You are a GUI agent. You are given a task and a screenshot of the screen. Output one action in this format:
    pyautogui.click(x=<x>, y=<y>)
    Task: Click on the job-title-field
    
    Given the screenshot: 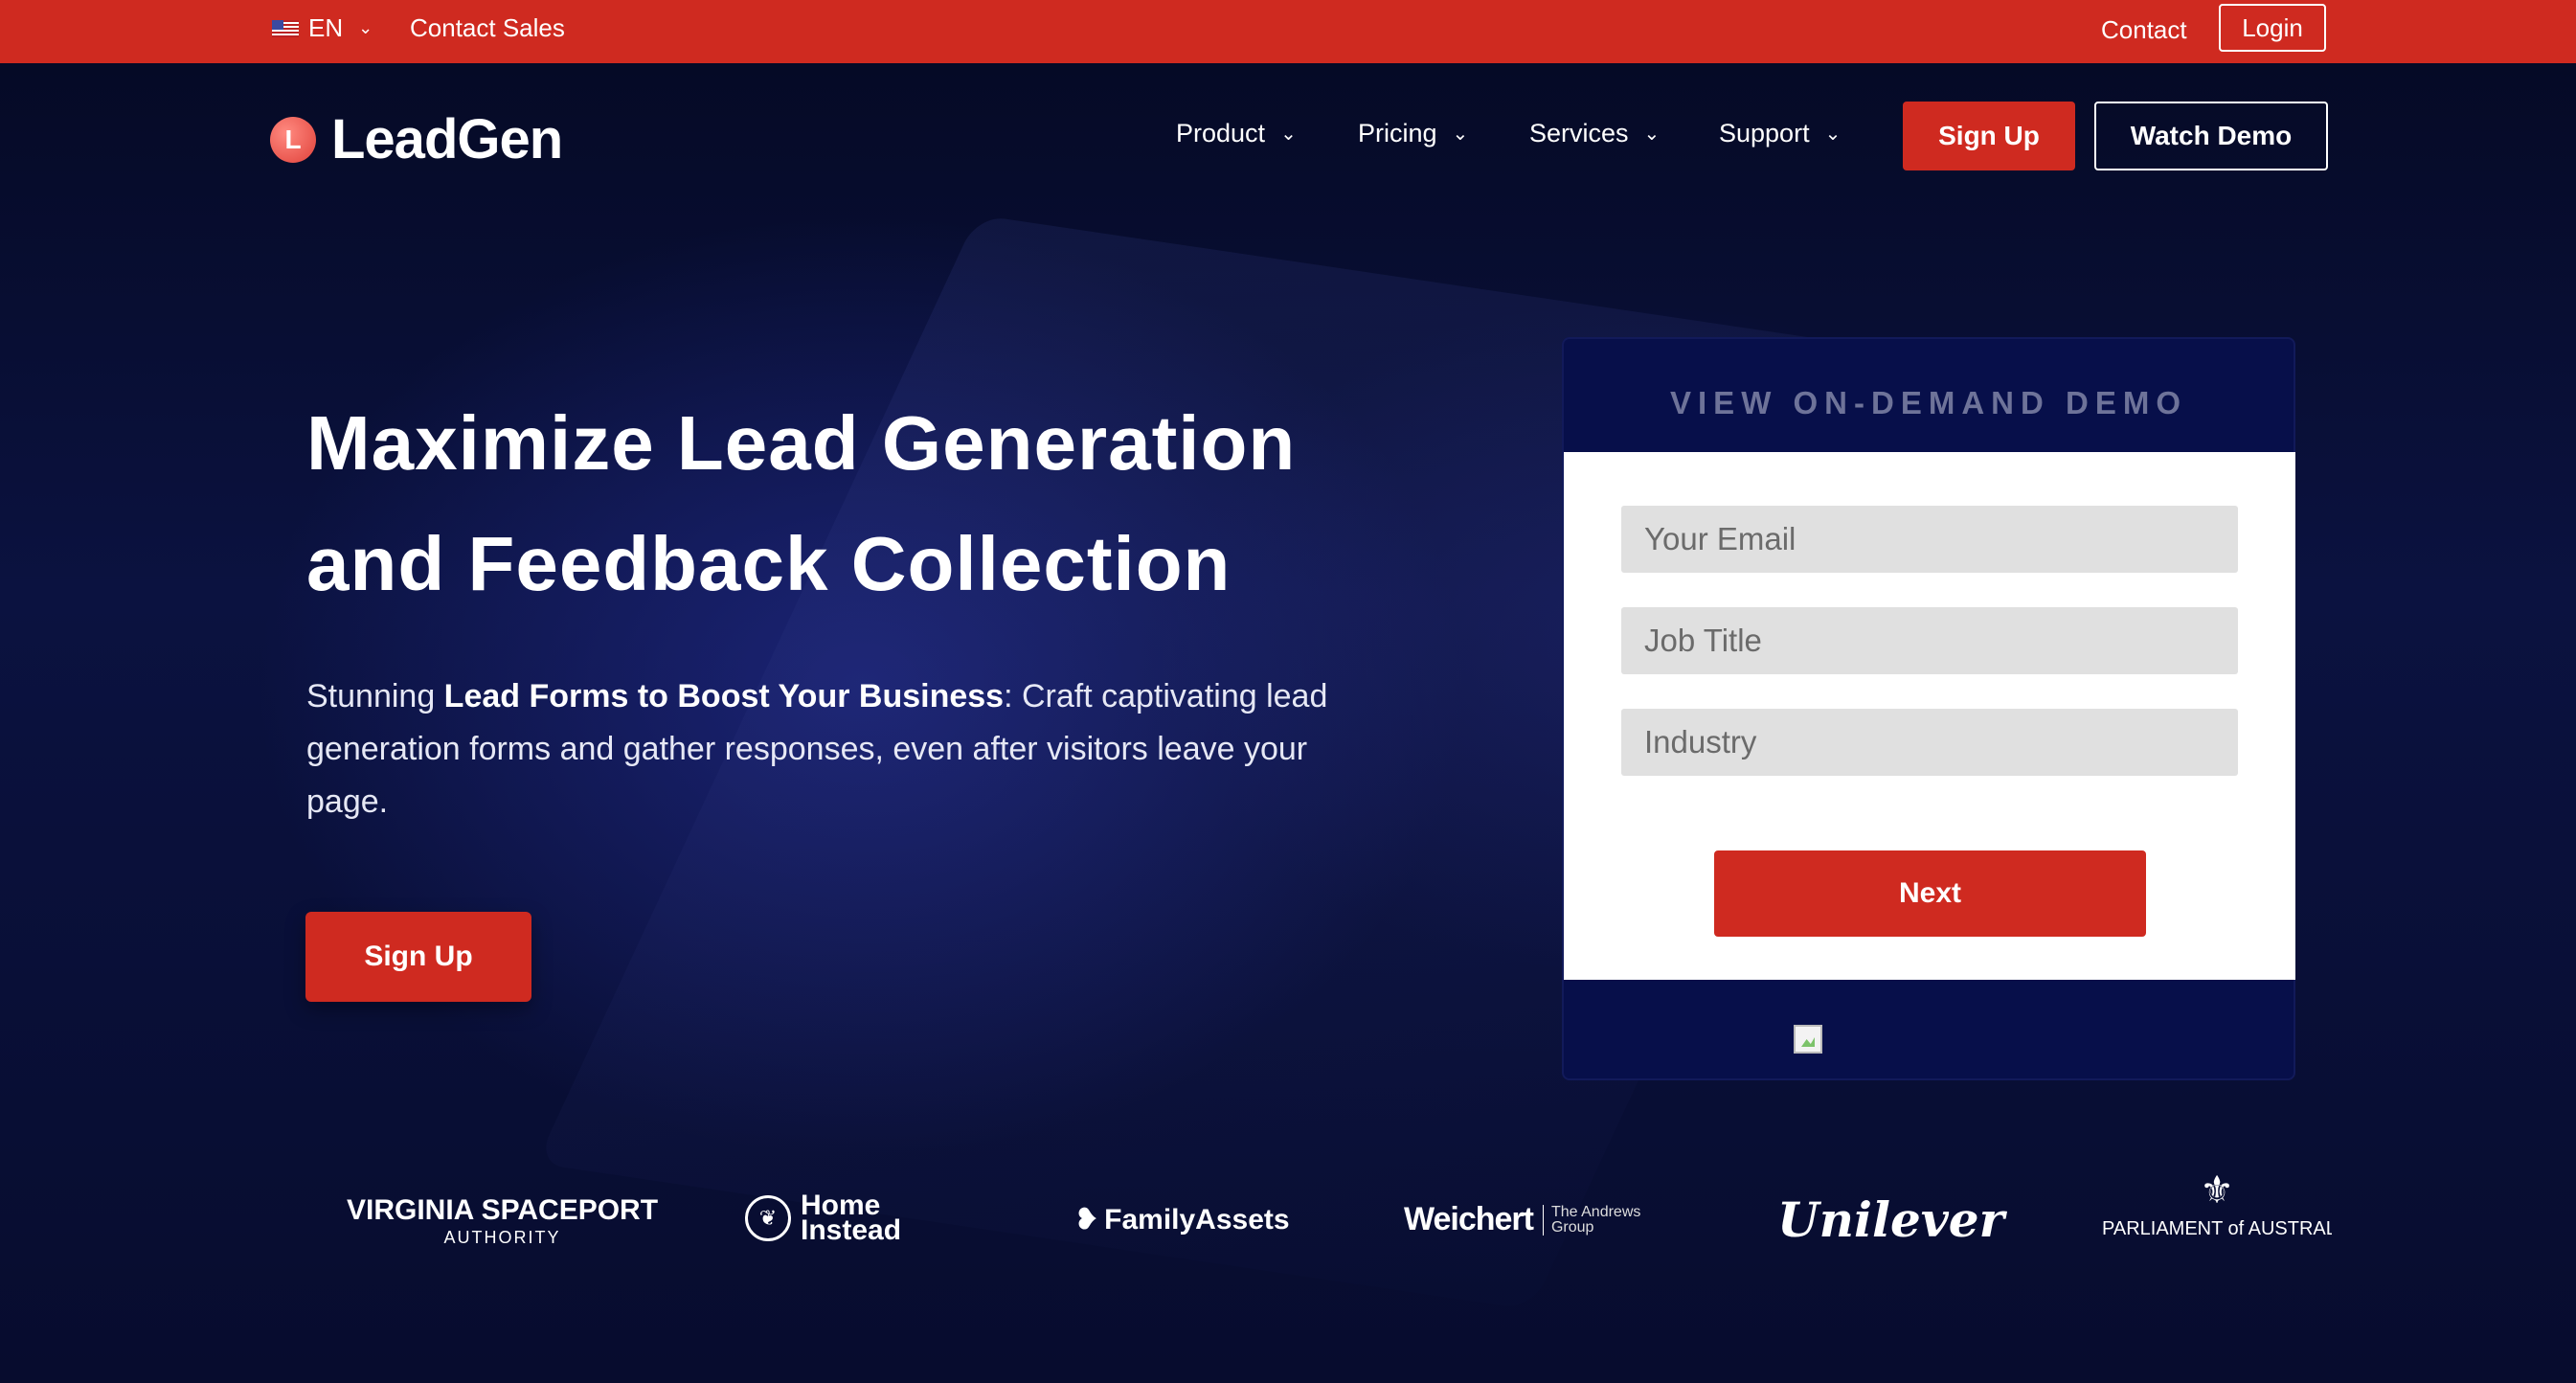 What is the action you would take?
    pyautogui.click(x=1929, y=640)
    